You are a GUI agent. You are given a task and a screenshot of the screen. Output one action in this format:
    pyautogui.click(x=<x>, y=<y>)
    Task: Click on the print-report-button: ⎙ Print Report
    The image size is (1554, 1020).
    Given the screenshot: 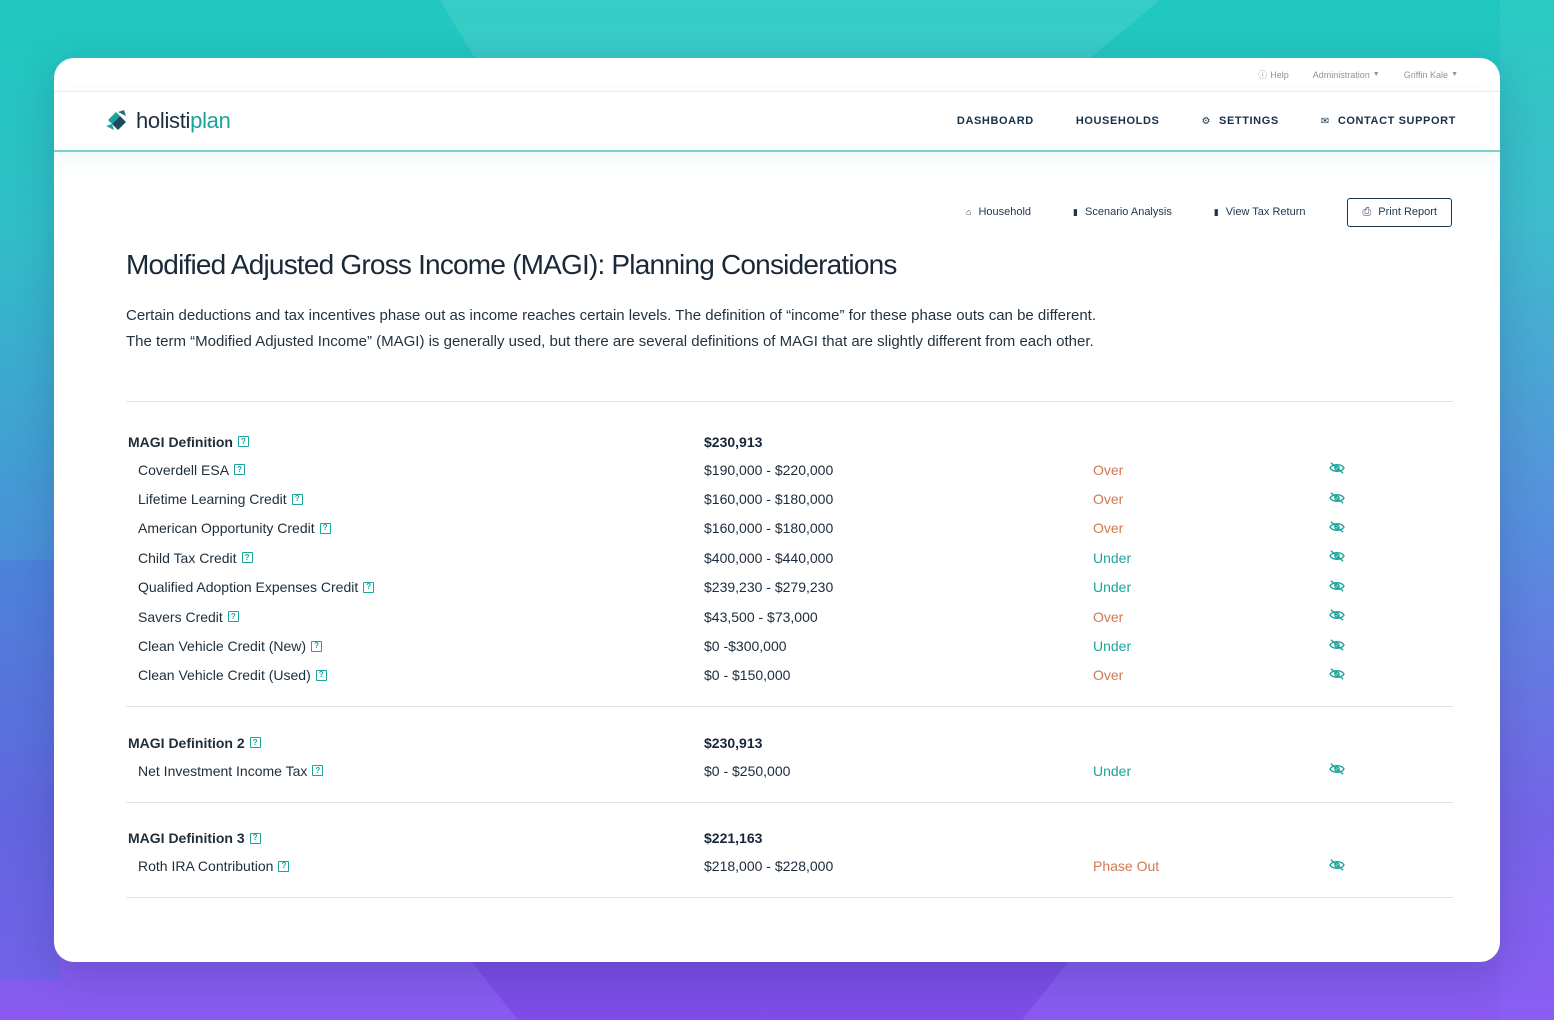 What is the action you would take?
    pyautogui.click(x=1399, y=212)
    